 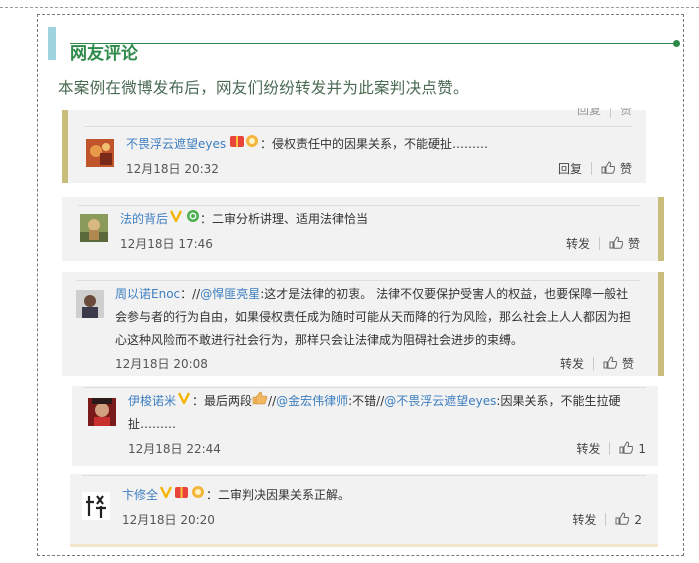 What do you see at coordinates (176, 144) in the screenshot?
I see `username-link: 不畏浮云遮望eyes` at bounding box center [176, 144].